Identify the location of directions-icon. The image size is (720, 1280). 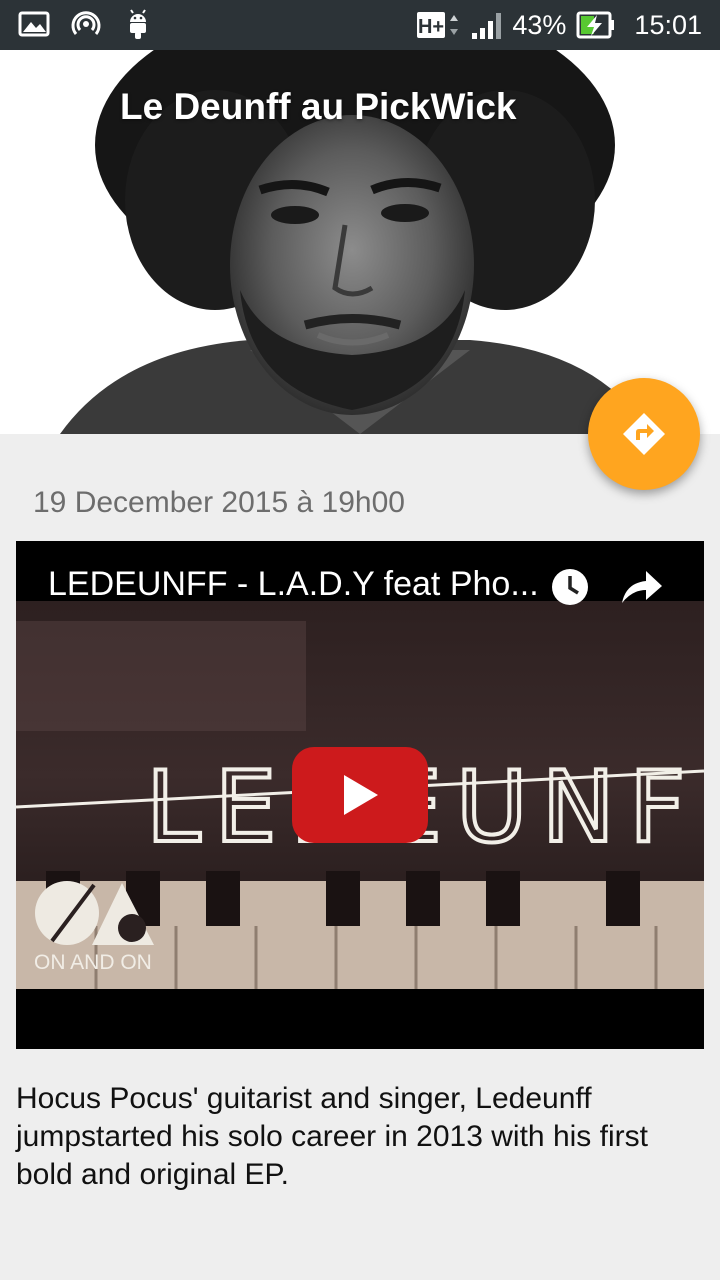
(644, 434).